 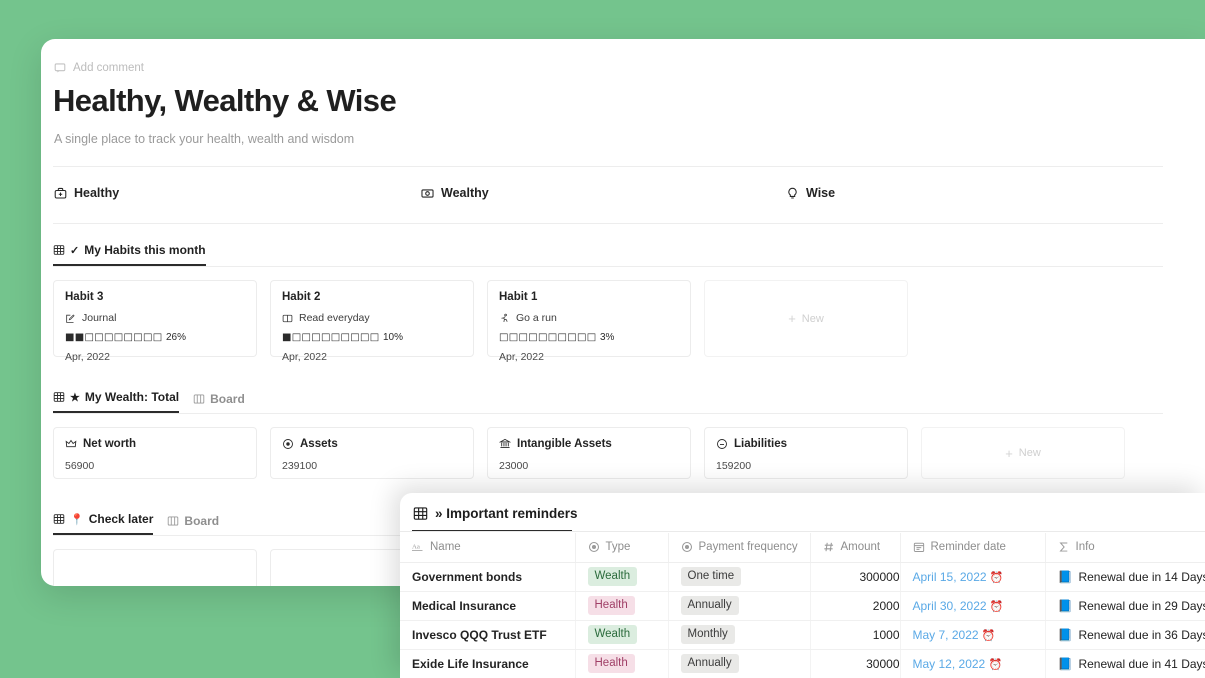 I want to click on cell-info: 📘 Renewal due in 29 Days, so click(x=1125, y=606).